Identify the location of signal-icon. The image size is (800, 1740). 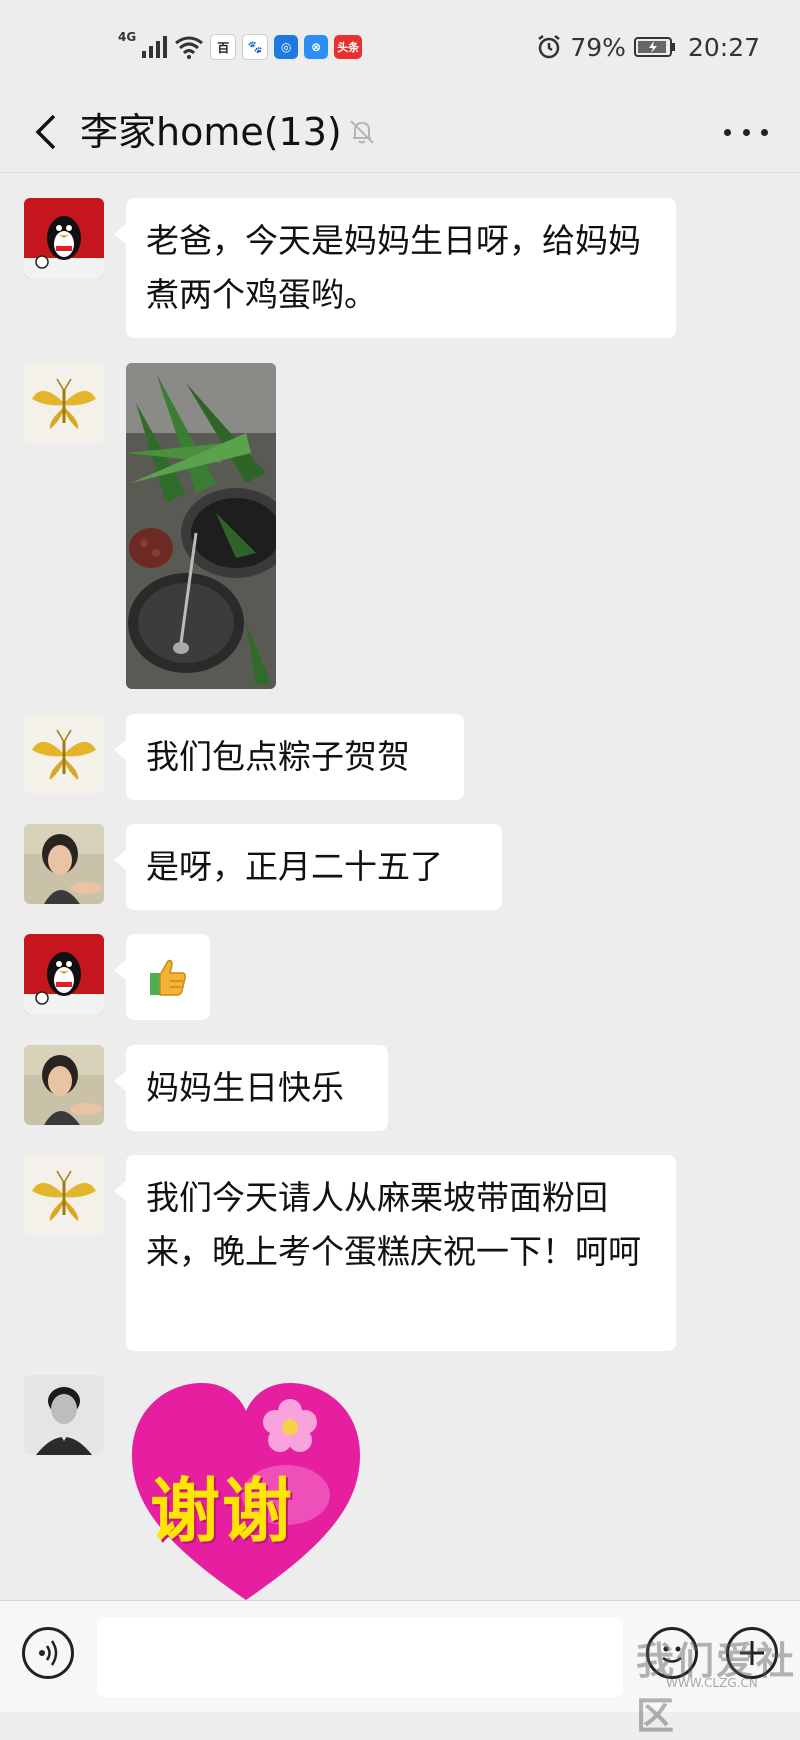
(155, 47).